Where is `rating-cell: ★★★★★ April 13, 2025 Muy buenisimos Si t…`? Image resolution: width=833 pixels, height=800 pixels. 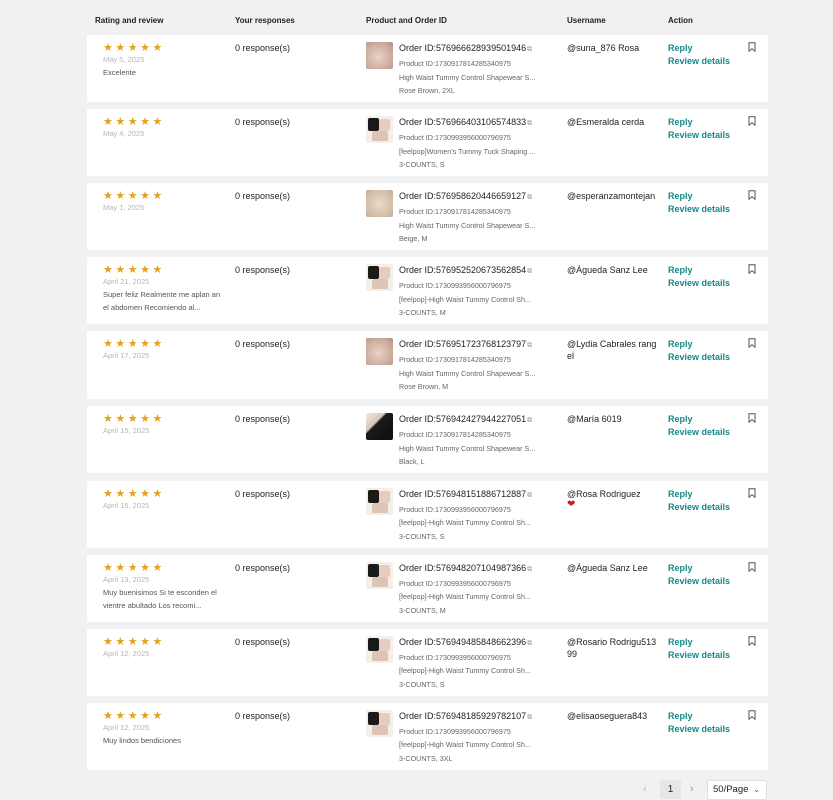 rating-cell: ★★★★★ April 13, 2025 Muy buenisimos Si t… is located at coordinates (165, 587).